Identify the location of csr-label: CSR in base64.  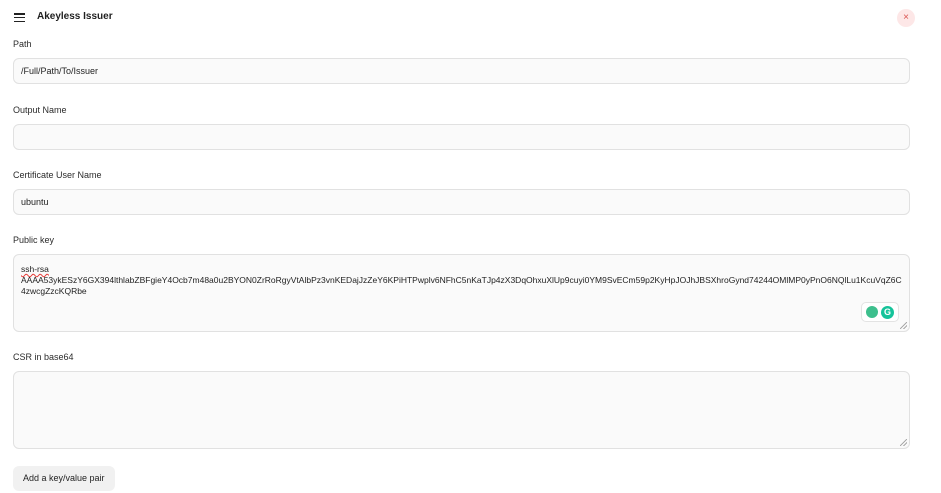
(43, 357).